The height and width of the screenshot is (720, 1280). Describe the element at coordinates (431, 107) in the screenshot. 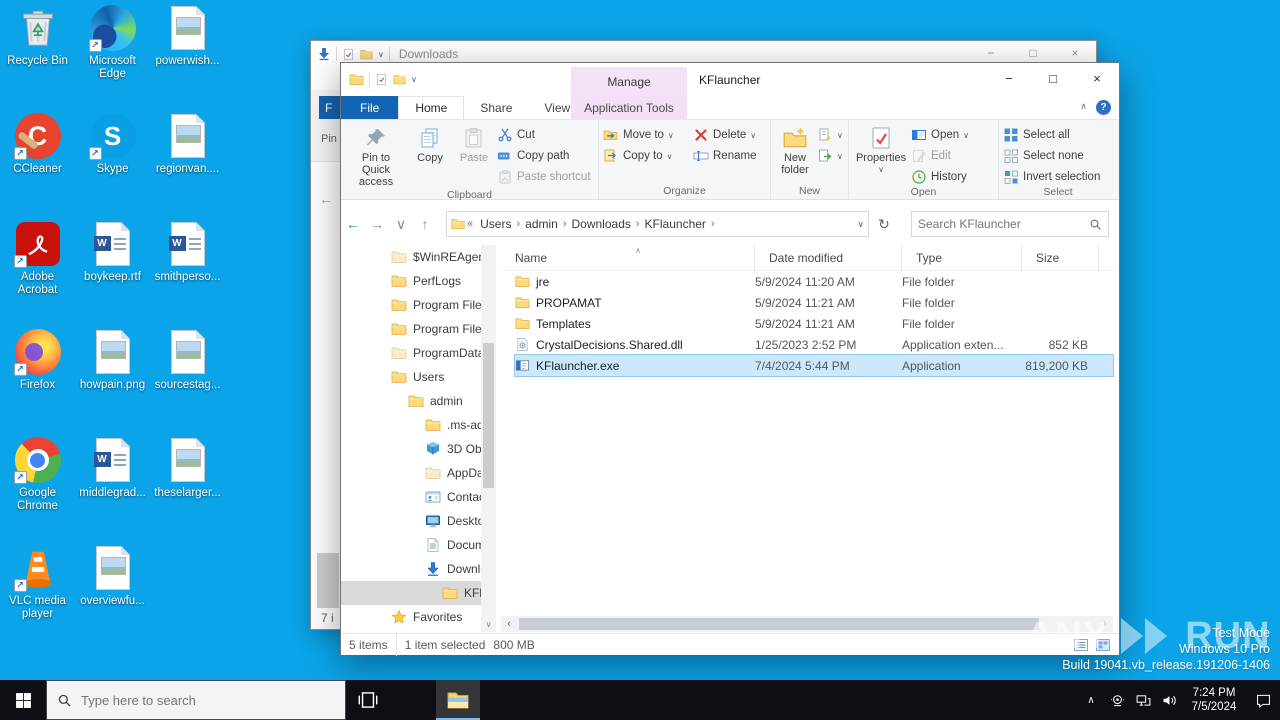

I see `tab-home: Home` at that location.